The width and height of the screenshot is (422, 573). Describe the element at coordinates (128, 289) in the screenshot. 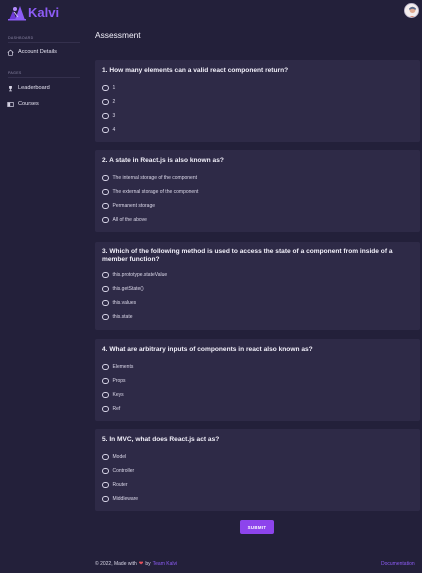

I see `option-label: this.getState()` at that location.